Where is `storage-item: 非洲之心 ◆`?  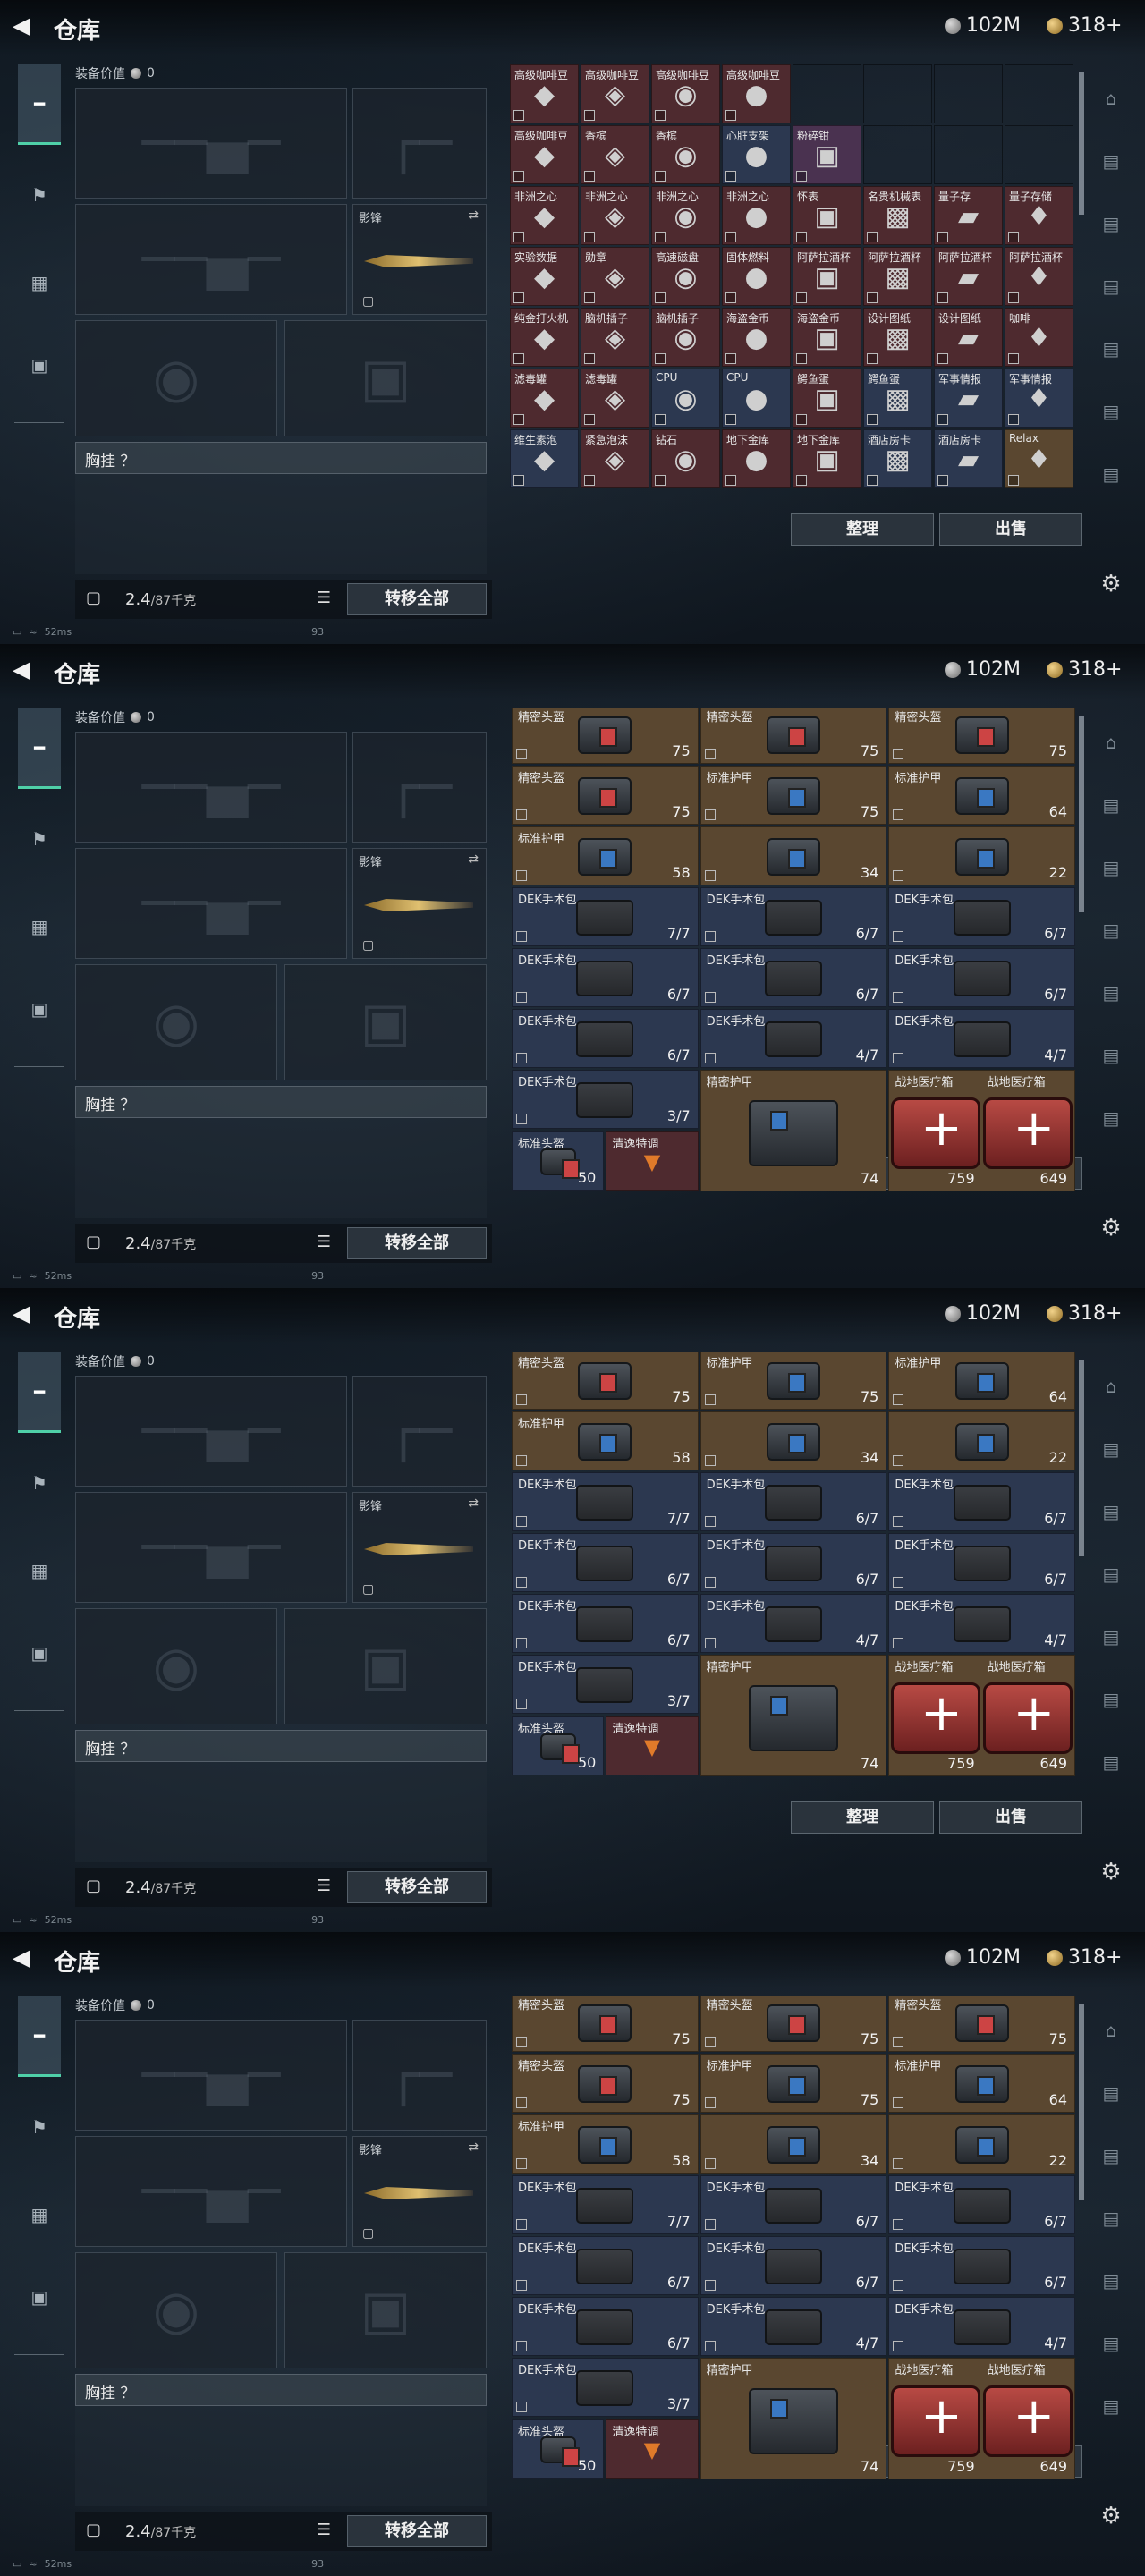
storage-item: 非洲之心 ◆ is located at coordinates (544, 215).